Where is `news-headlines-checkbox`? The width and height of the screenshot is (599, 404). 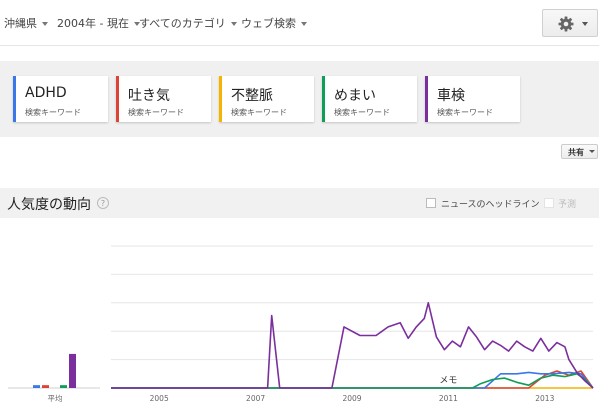 news-headlines-checkbox is located at coordinates (431, 203).